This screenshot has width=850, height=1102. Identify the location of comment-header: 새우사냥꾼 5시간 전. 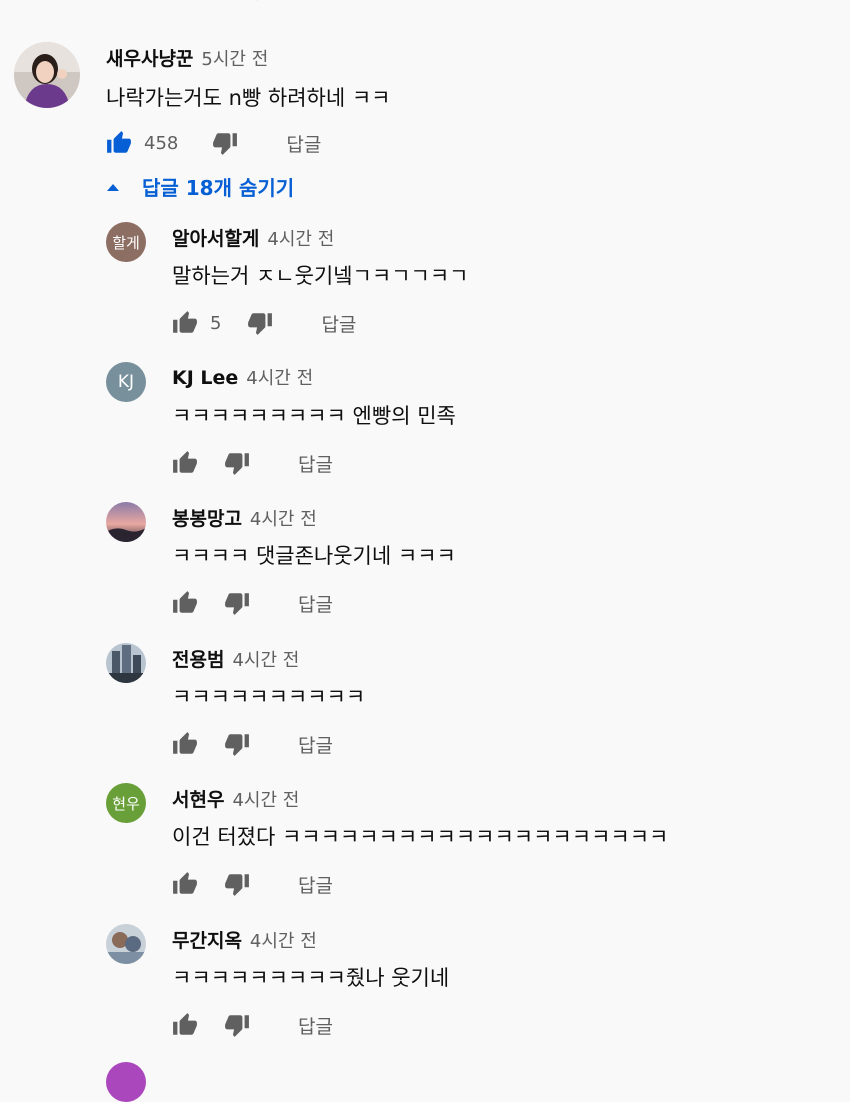
(187, 57).